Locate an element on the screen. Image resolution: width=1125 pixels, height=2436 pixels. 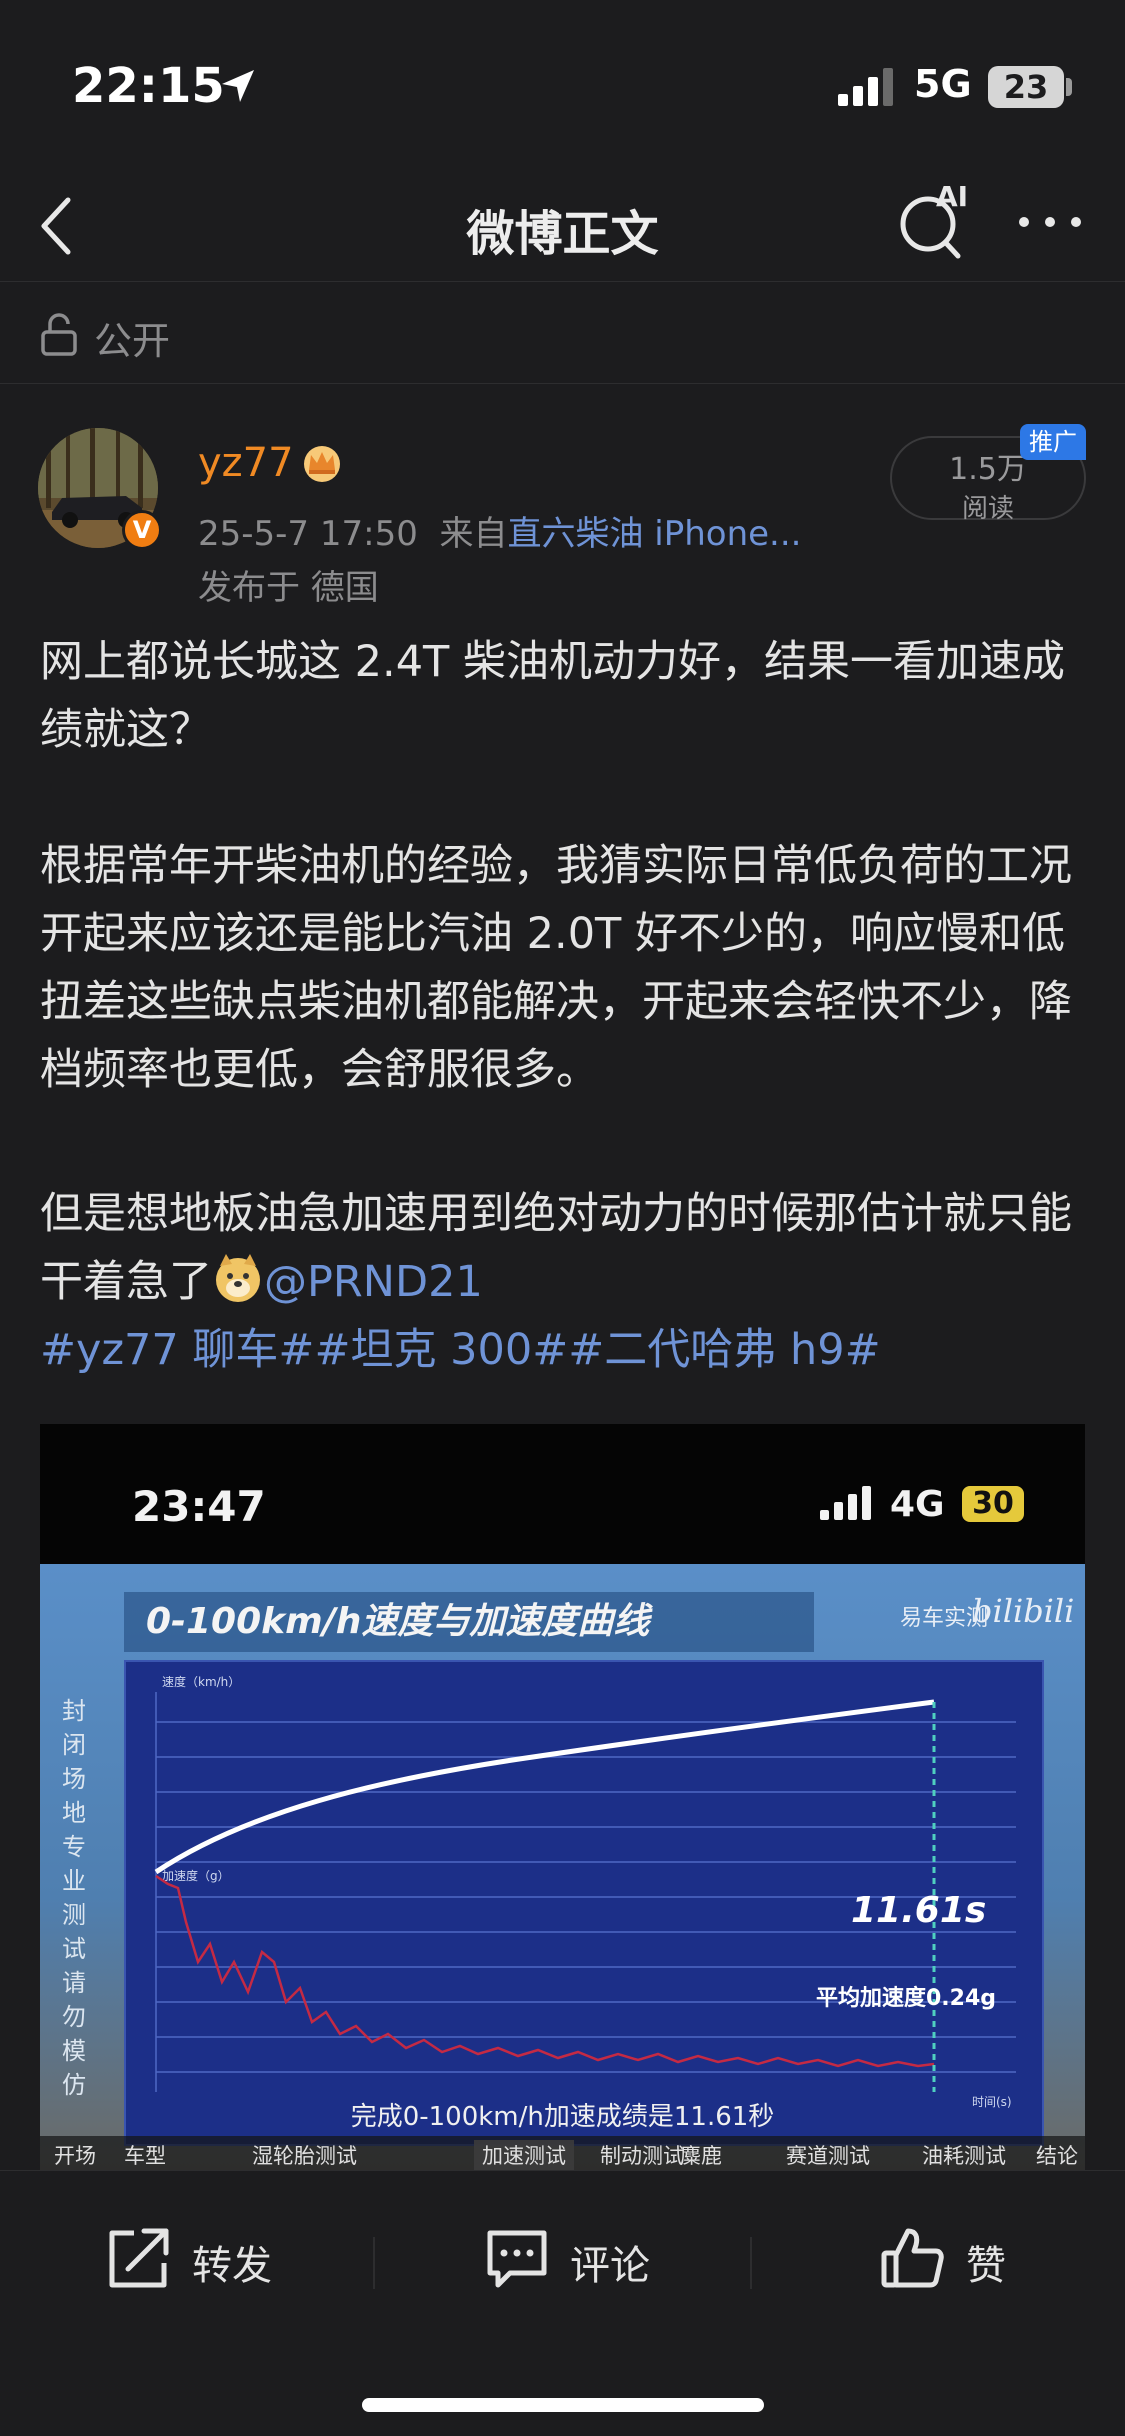
author-name: yz77 is located at coordinates (246, 463).